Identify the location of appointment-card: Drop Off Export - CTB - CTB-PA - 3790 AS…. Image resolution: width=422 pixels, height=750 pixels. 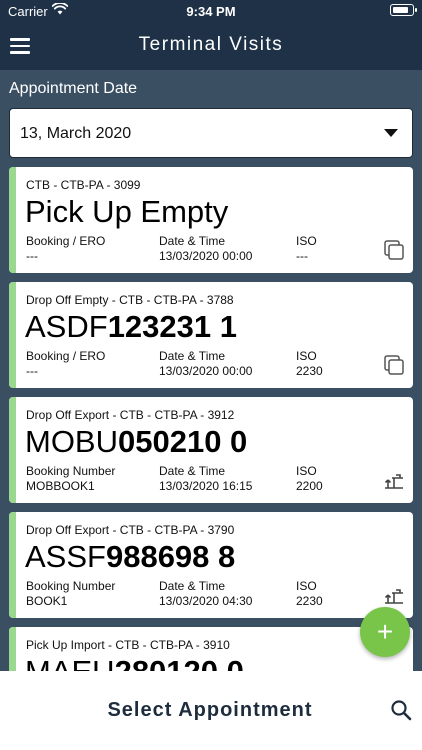
(211, 565).